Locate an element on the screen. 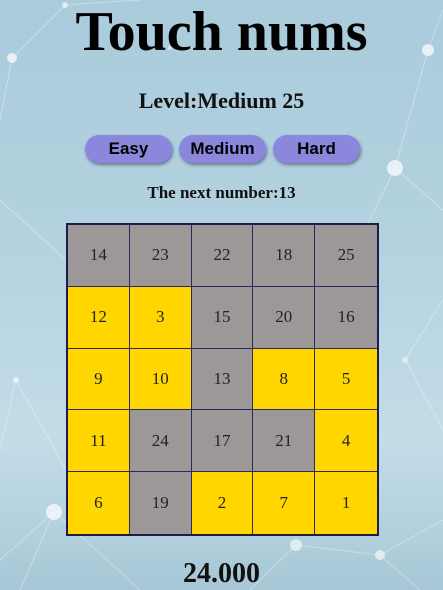 The width and height of the screenshot is (443, 590). grid-cell: 2 is located at coordinates (222, 503).